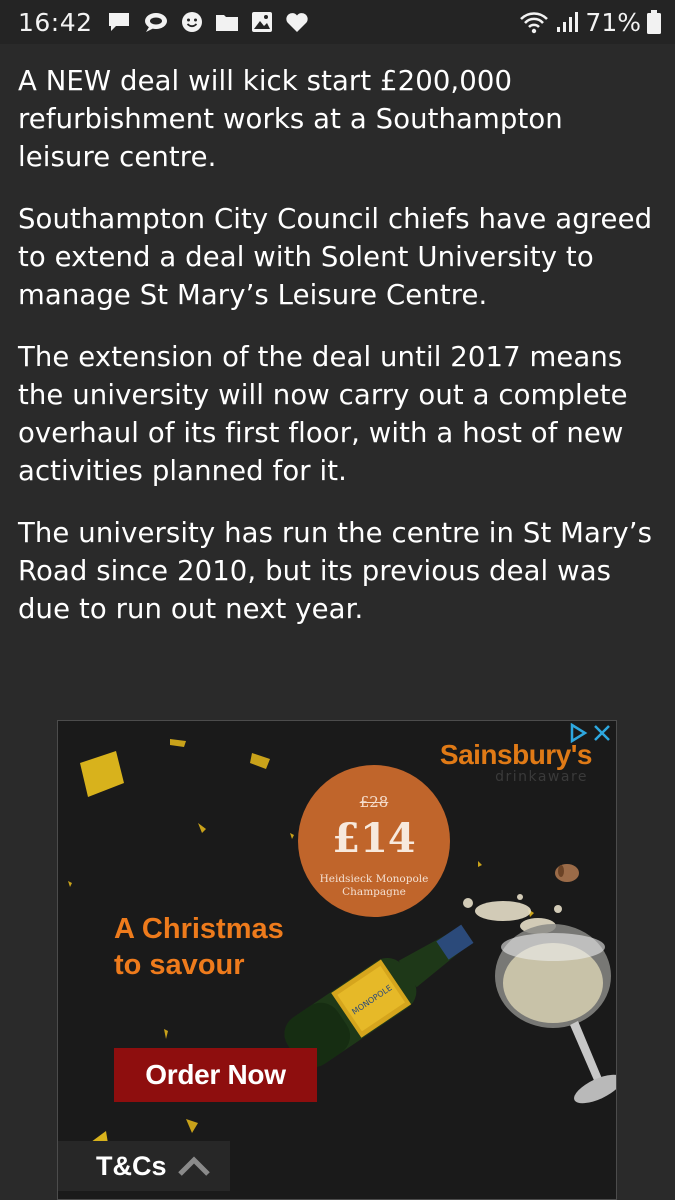  I want to click on battery-percent: 71%, so click(613, 22).